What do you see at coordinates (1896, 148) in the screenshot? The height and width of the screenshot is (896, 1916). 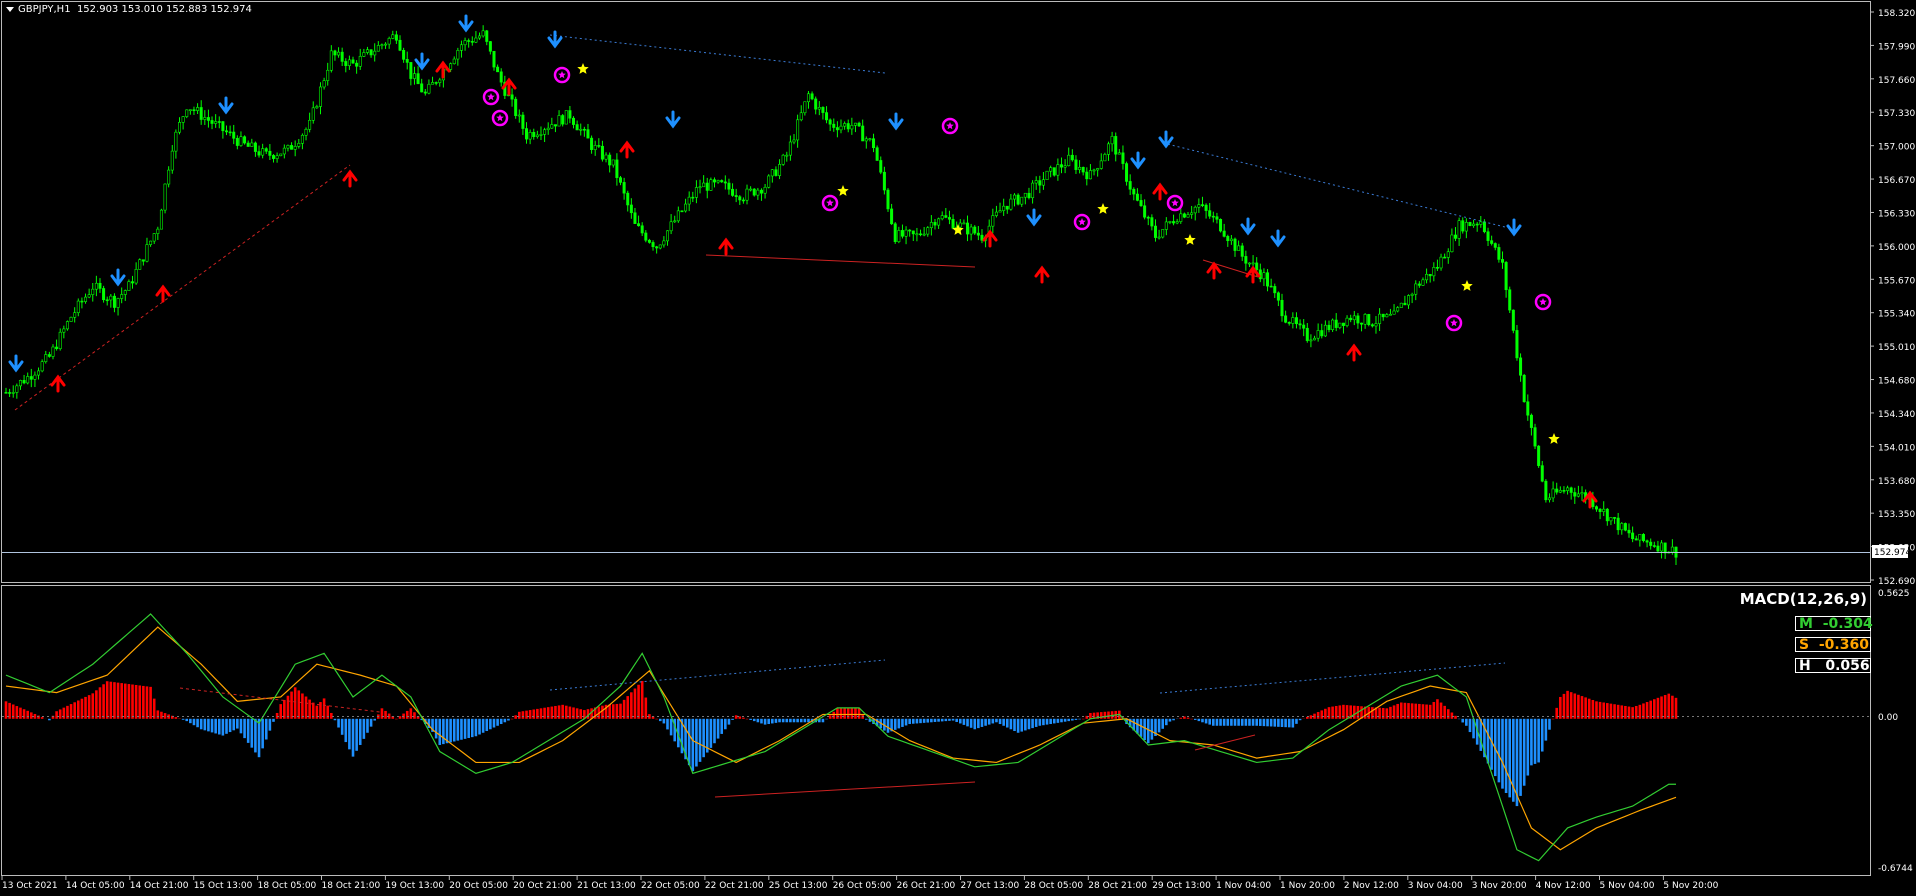 I see `price-tick-label: 157.000` at bounding box center [1896, 148].